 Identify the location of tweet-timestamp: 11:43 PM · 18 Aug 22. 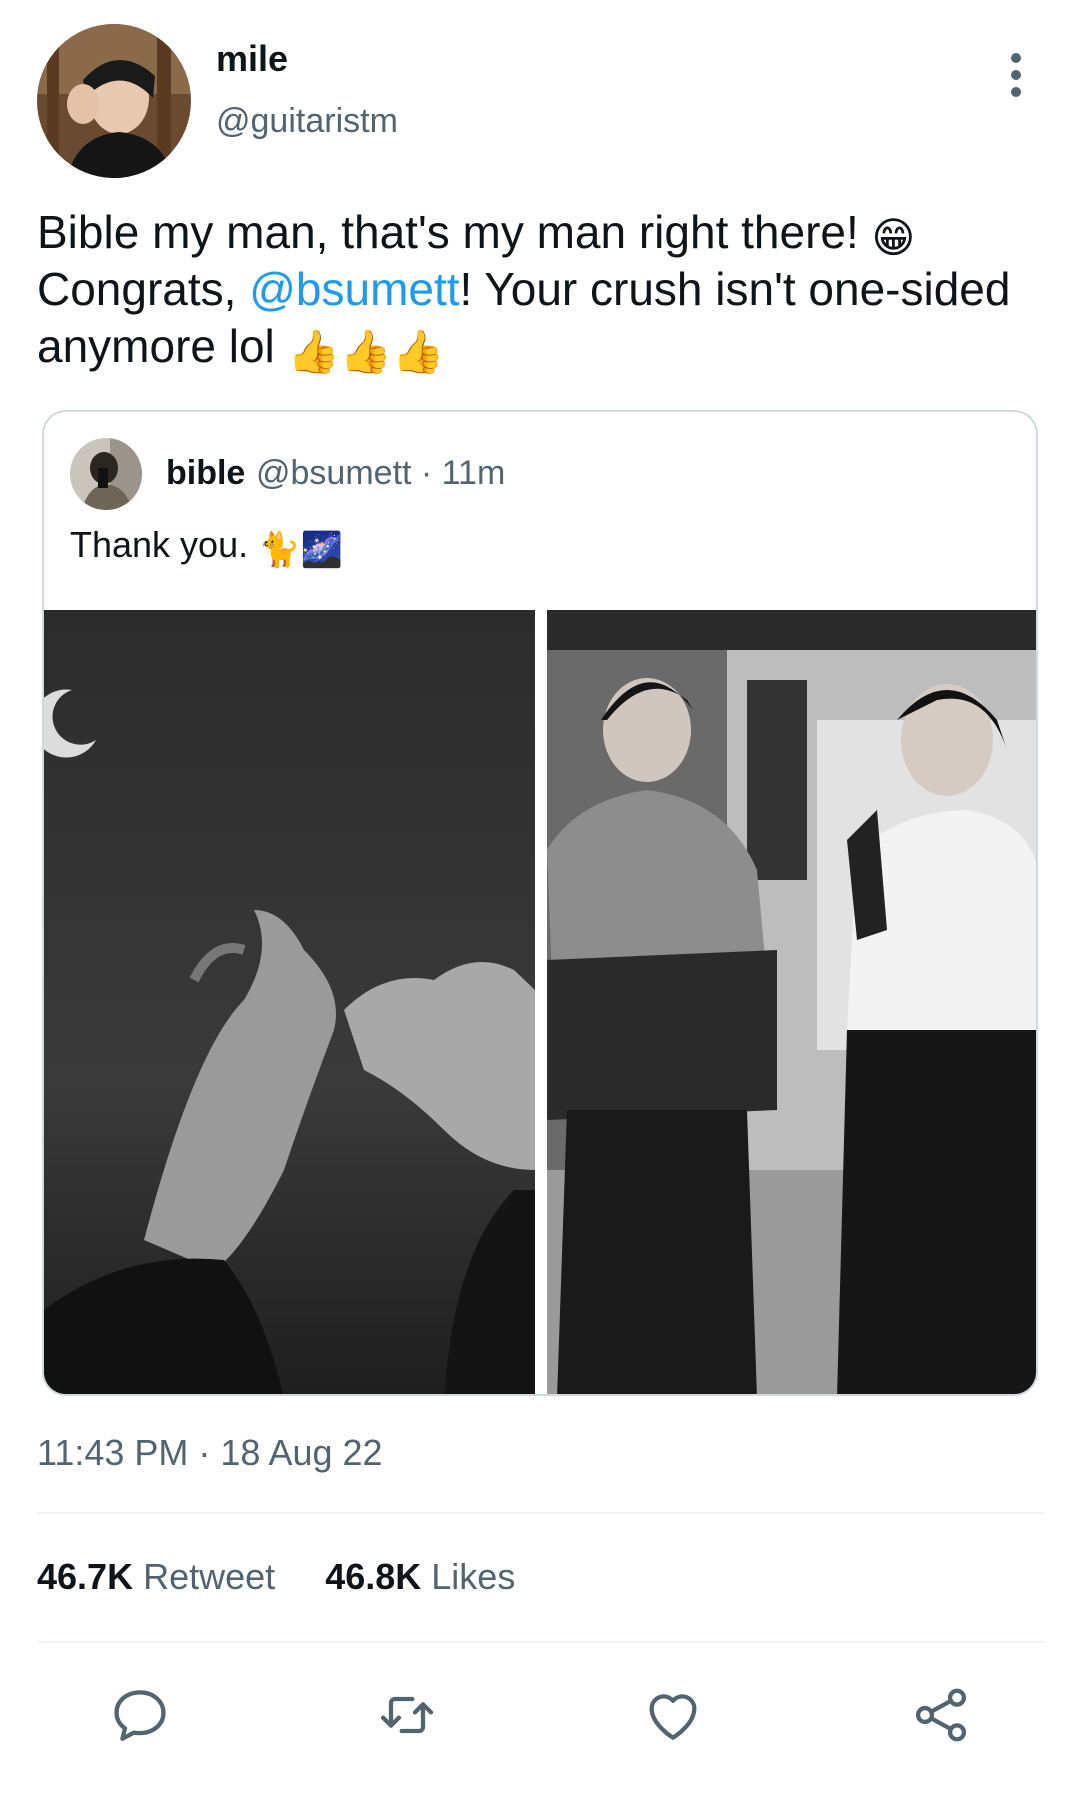
(210, 1452).